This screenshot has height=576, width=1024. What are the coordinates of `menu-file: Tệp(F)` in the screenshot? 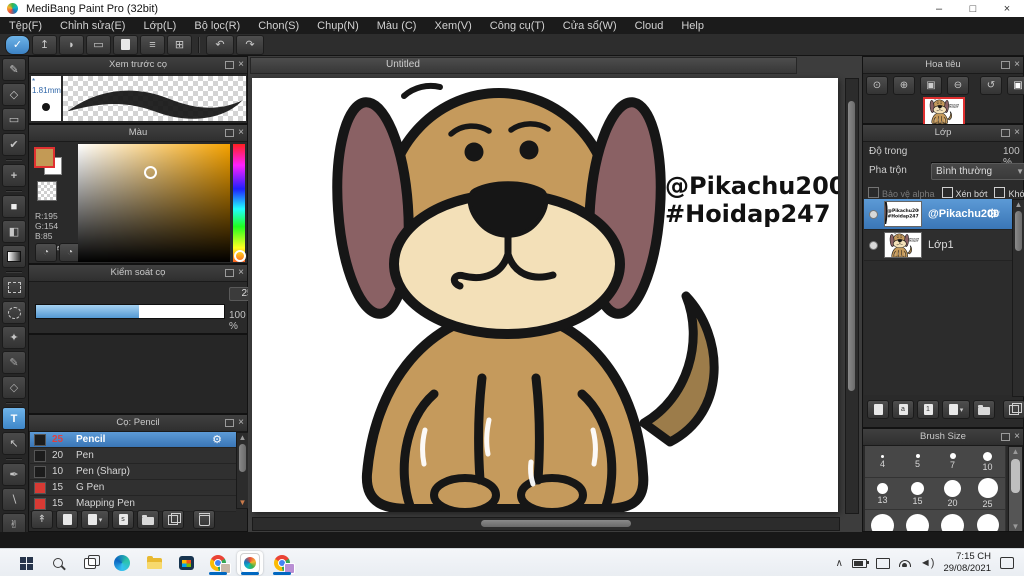 It's located at (25, 26).